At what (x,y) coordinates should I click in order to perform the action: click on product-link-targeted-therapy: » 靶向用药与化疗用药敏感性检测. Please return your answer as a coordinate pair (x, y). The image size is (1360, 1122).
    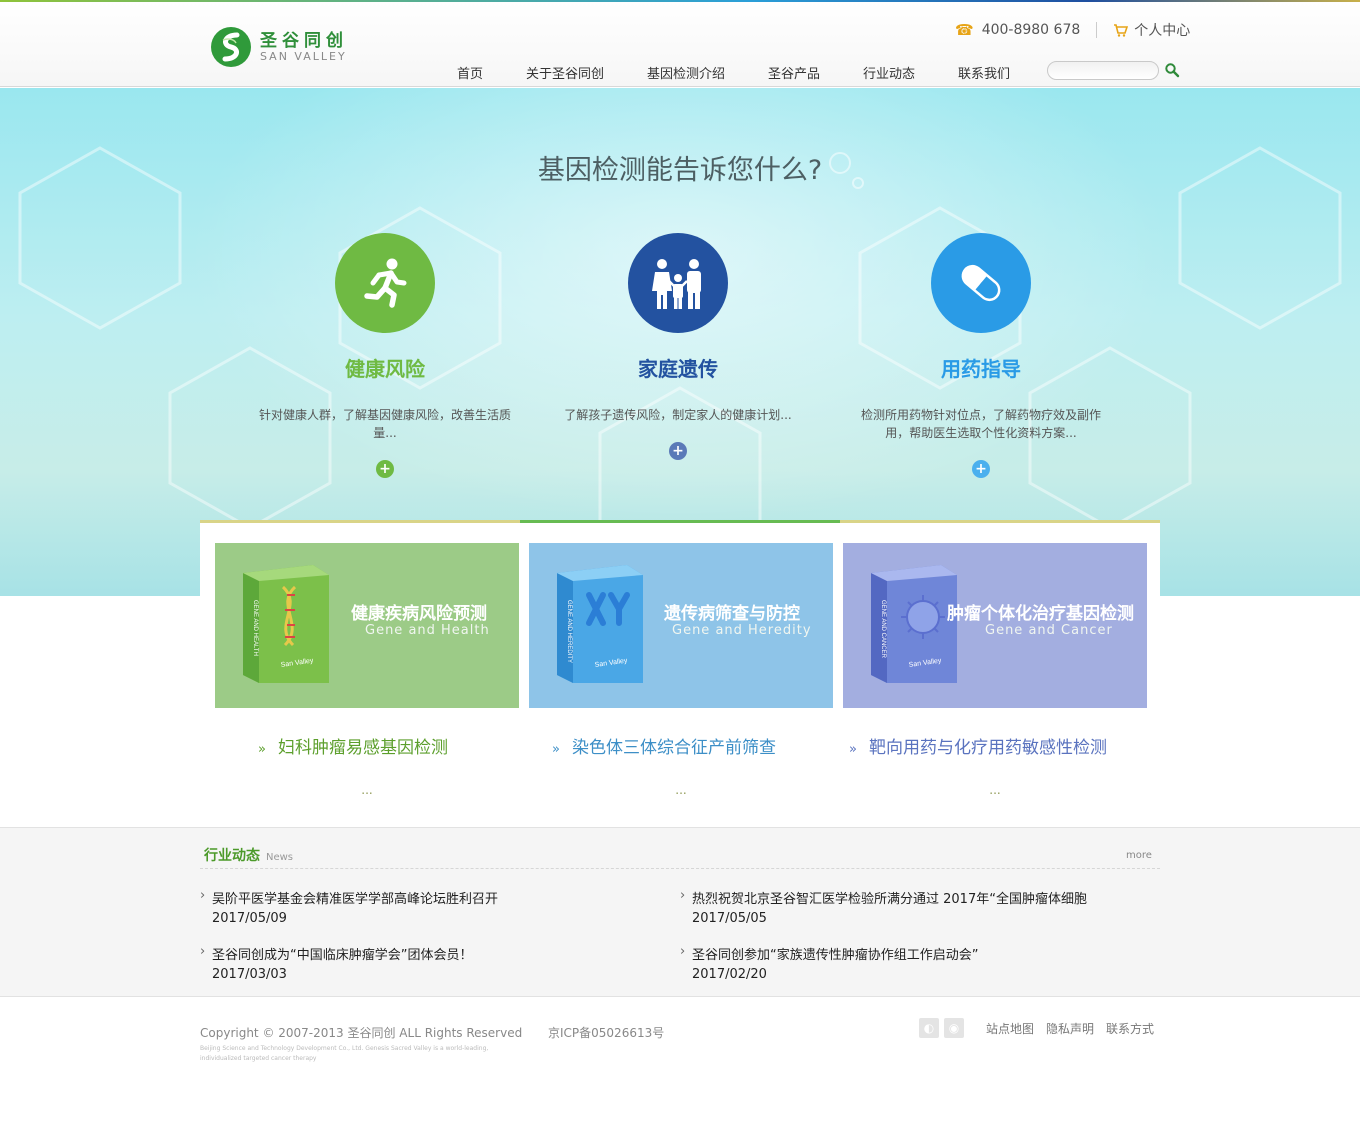
    Looking at the image, I should click on (978, 745).